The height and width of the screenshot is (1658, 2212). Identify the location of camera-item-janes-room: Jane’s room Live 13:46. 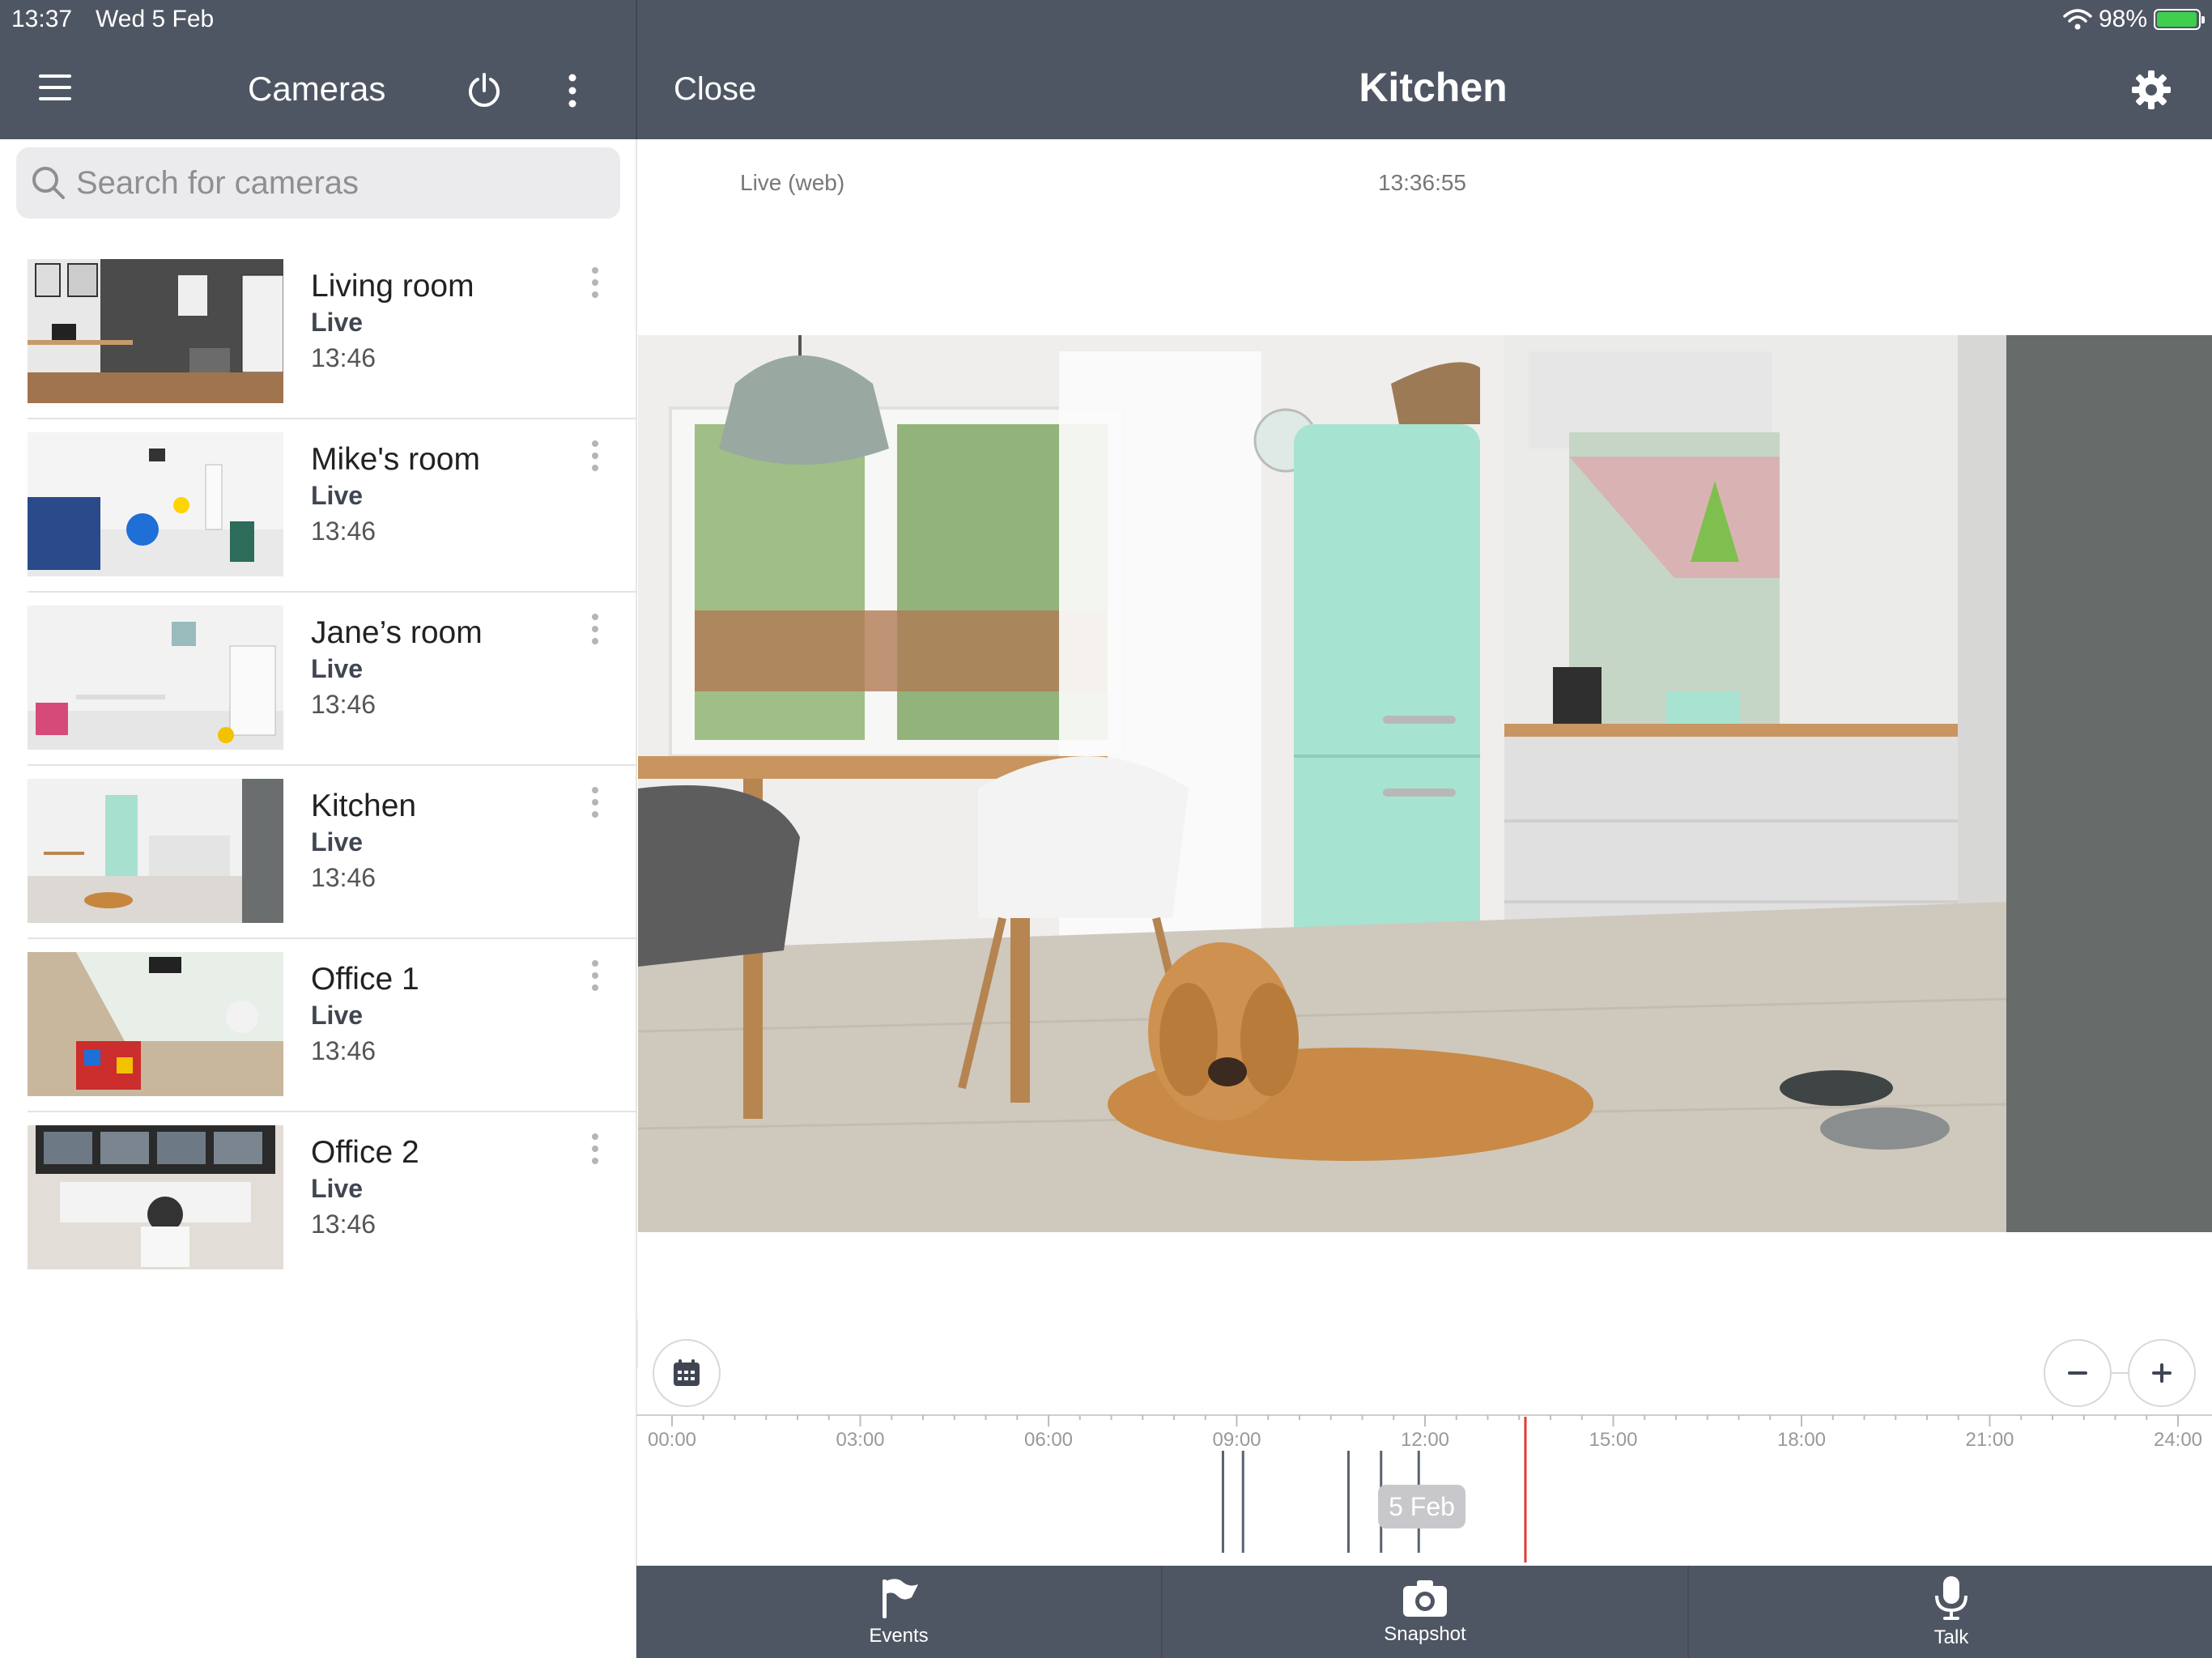
(318, 692).